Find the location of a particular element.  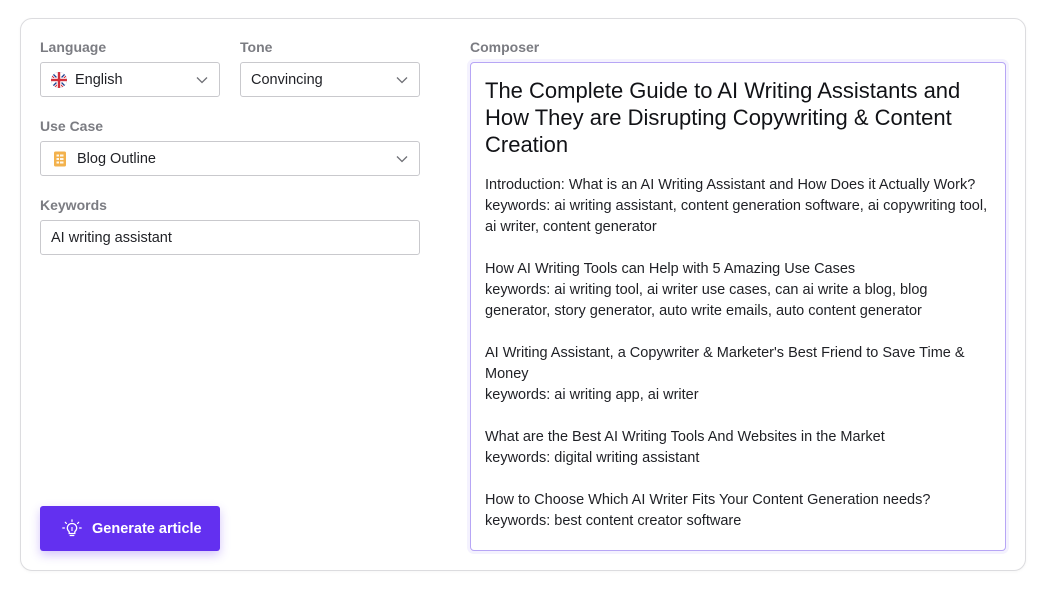

tone-label: Tone is located at coordinates (256, 47).